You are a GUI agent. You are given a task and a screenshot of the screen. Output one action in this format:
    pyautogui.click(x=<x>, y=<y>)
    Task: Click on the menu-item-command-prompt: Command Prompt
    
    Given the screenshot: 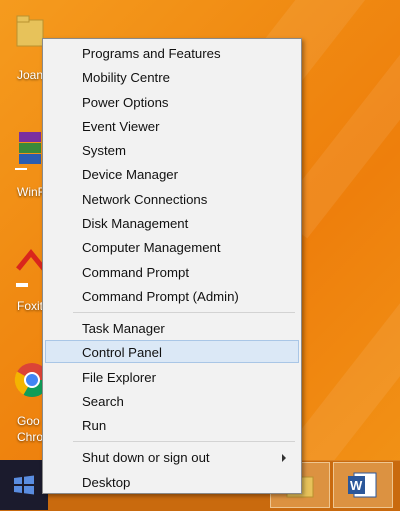 What is the action you would take?
    pyautogui.click(x=172, y=271)
    